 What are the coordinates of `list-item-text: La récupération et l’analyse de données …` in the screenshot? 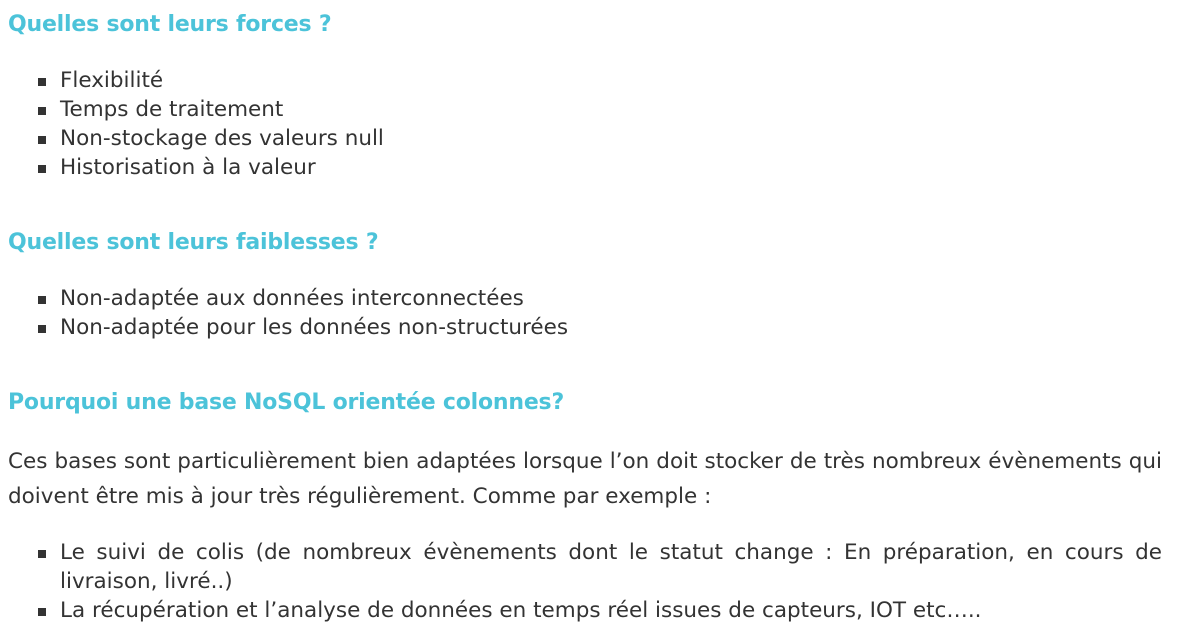 It's located at (521, 610).